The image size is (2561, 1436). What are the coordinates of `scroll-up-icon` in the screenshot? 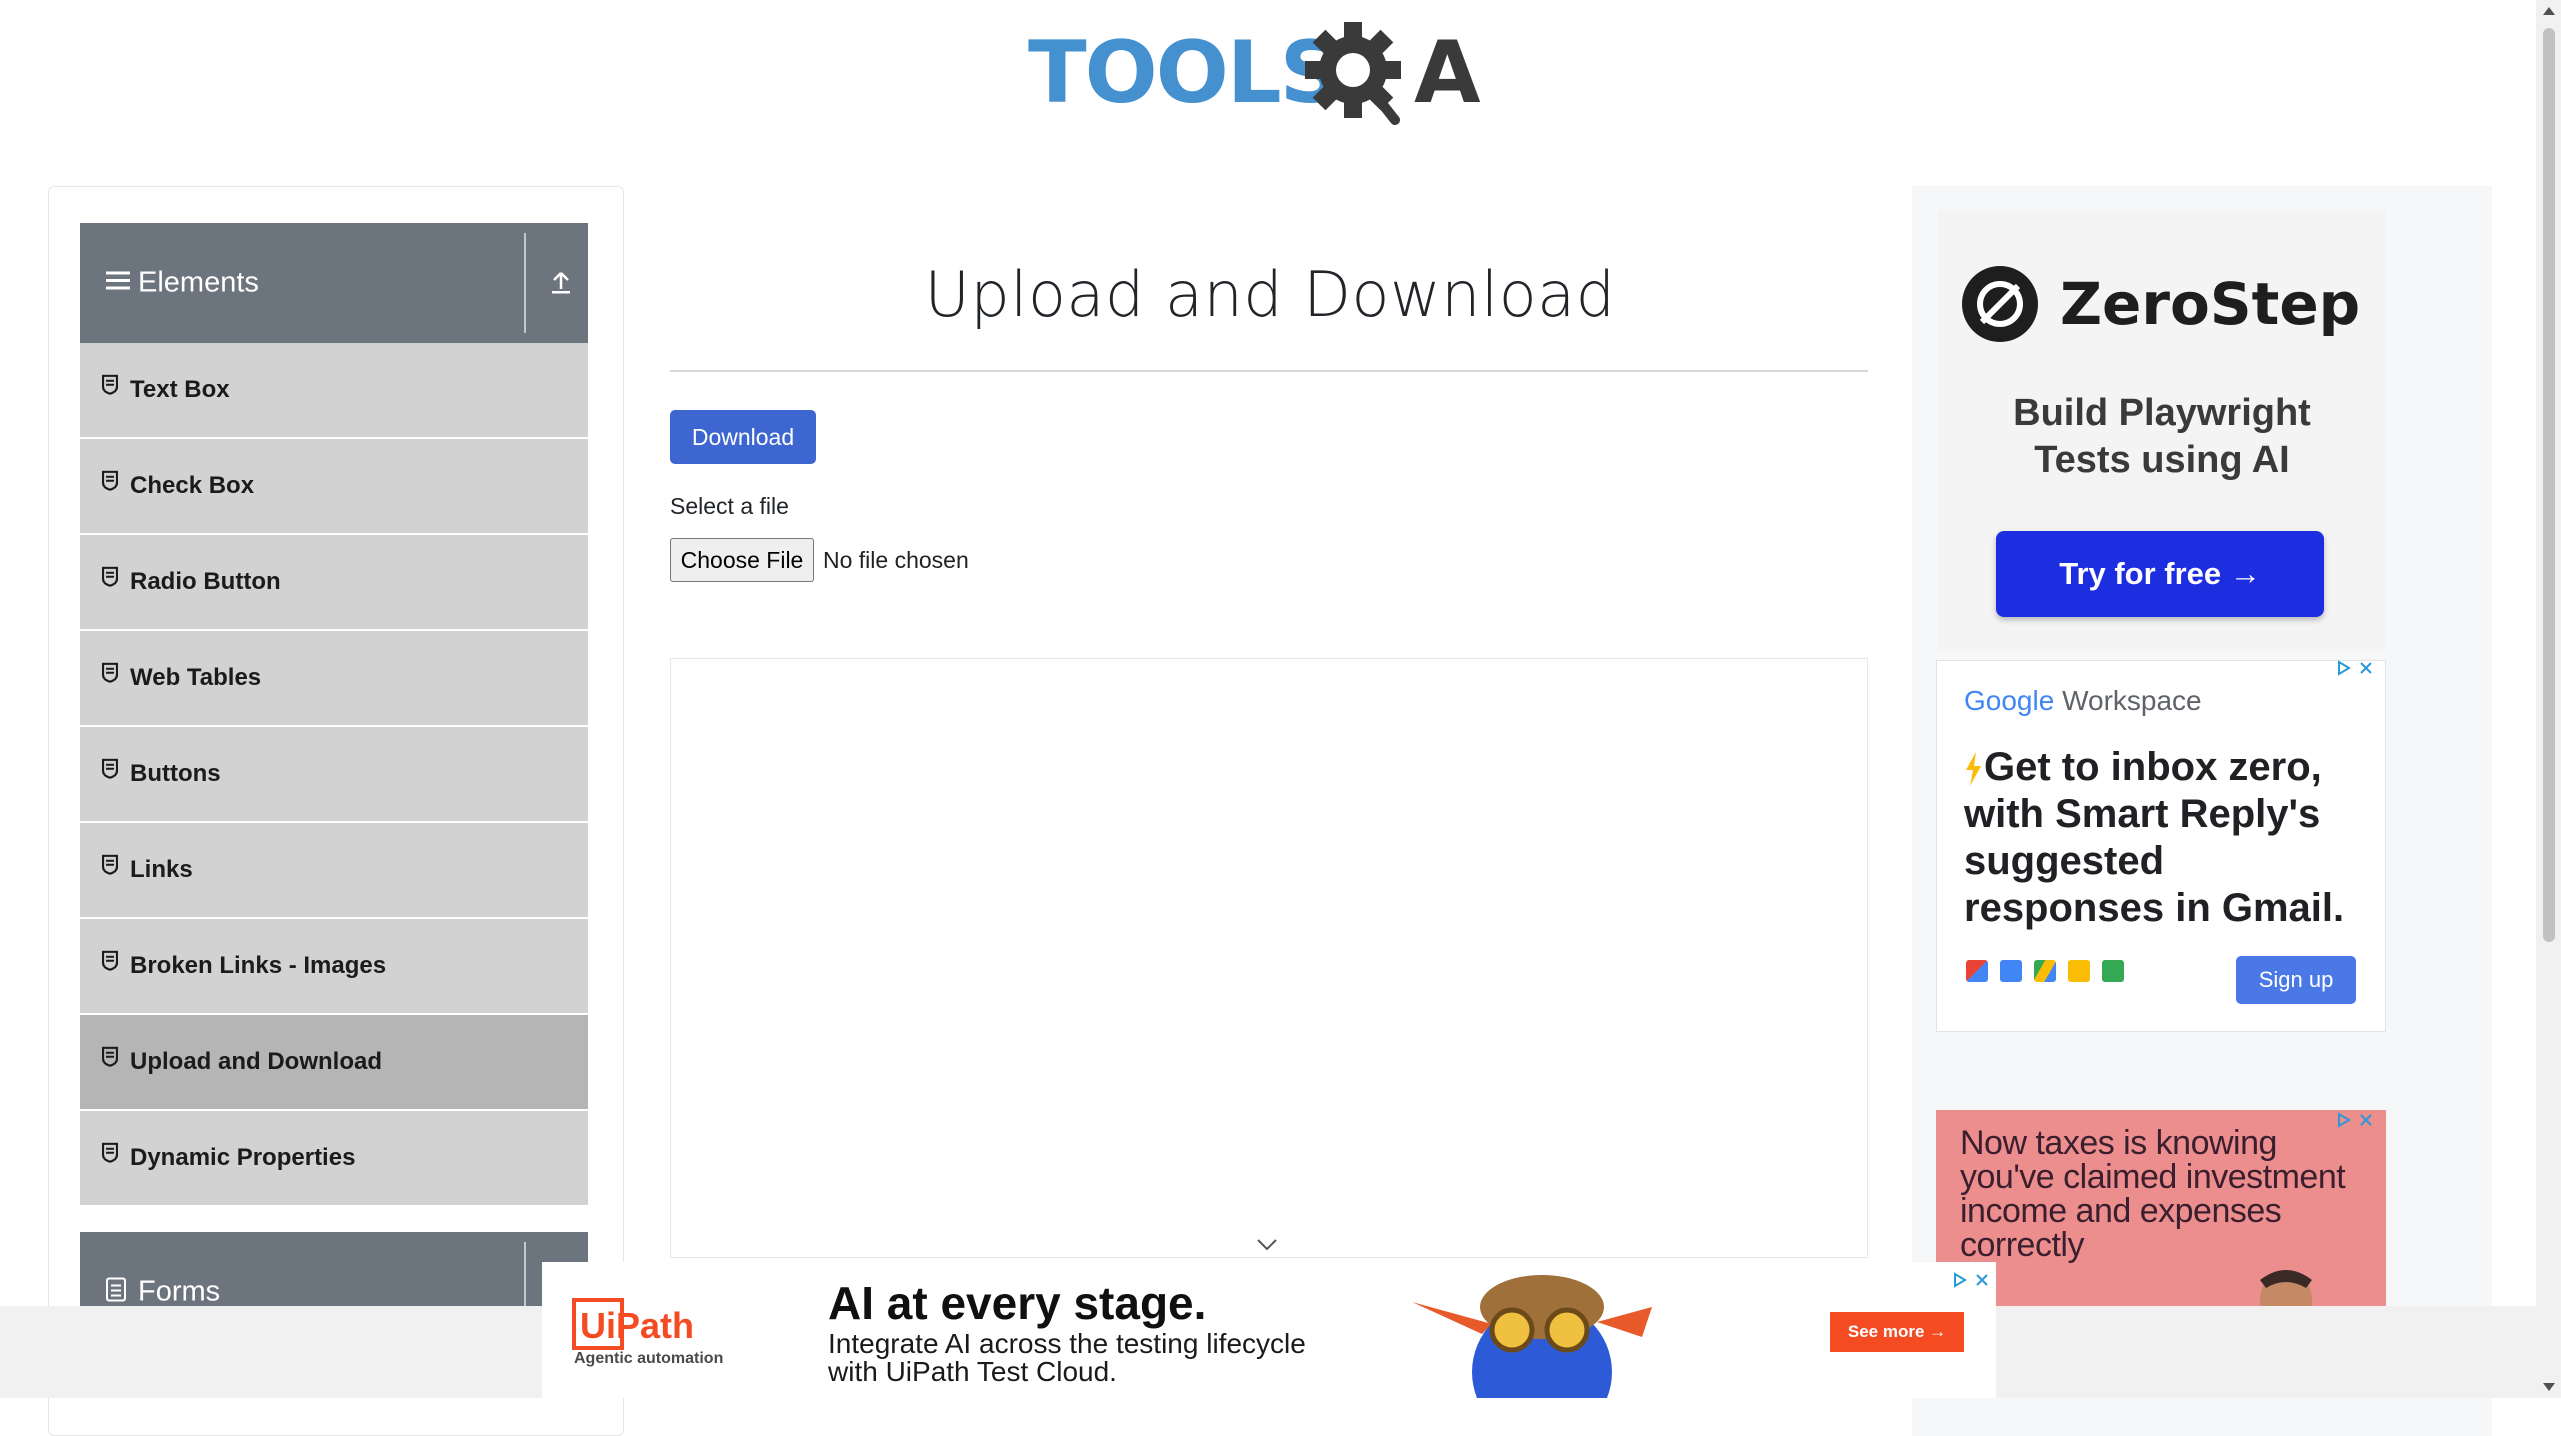 It's located at (2549, 13).